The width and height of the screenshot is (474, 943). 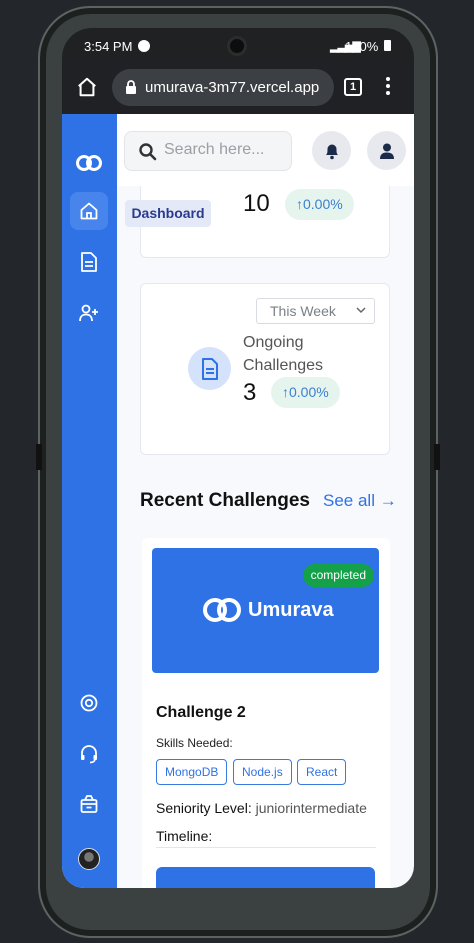 I want to click on sidebar-item-challenges, so click(x=89, y=262).